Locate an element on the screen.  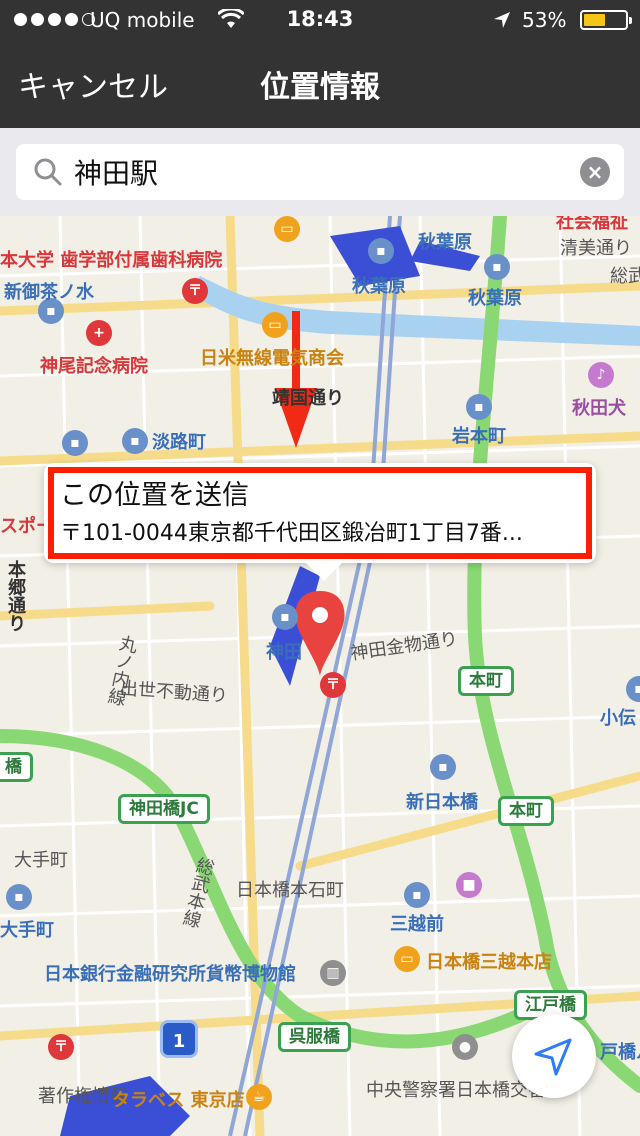
status-bar: UQ mobile 18:43 53% is located at coordinates (320, 20).